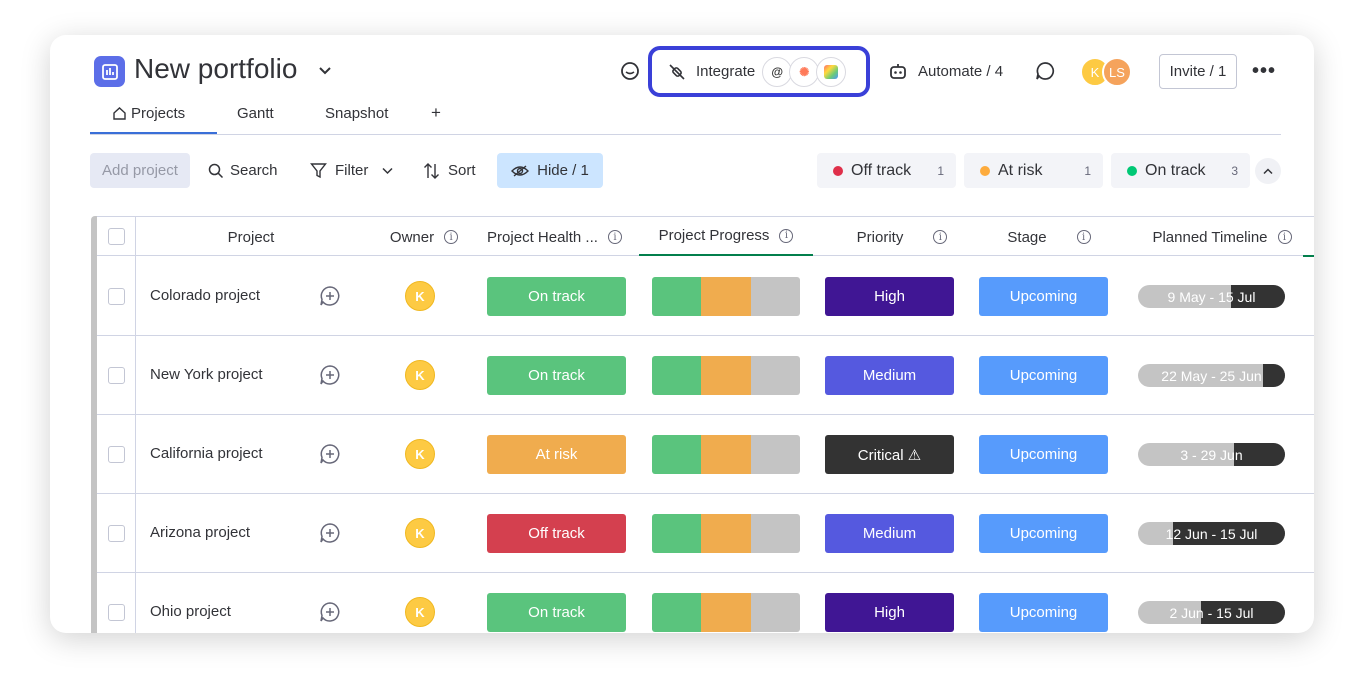 This screenshot has width=1364, height=698. Describe the element at coordinates (148, 113) in the screenshot. I see `tab-projects: Projects` at that location.